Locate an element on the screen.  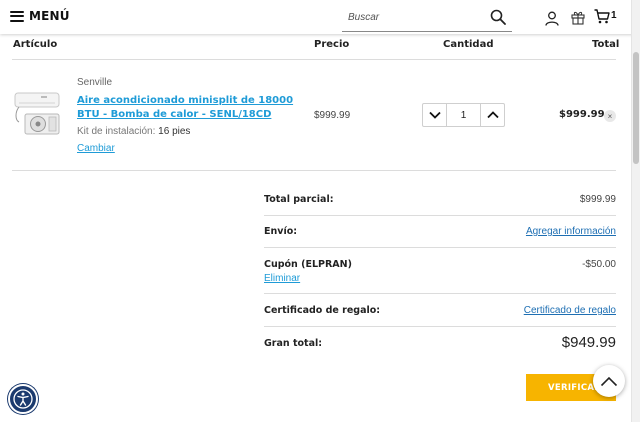
menu-label: MENÚ is located at coordinates (49, 16).